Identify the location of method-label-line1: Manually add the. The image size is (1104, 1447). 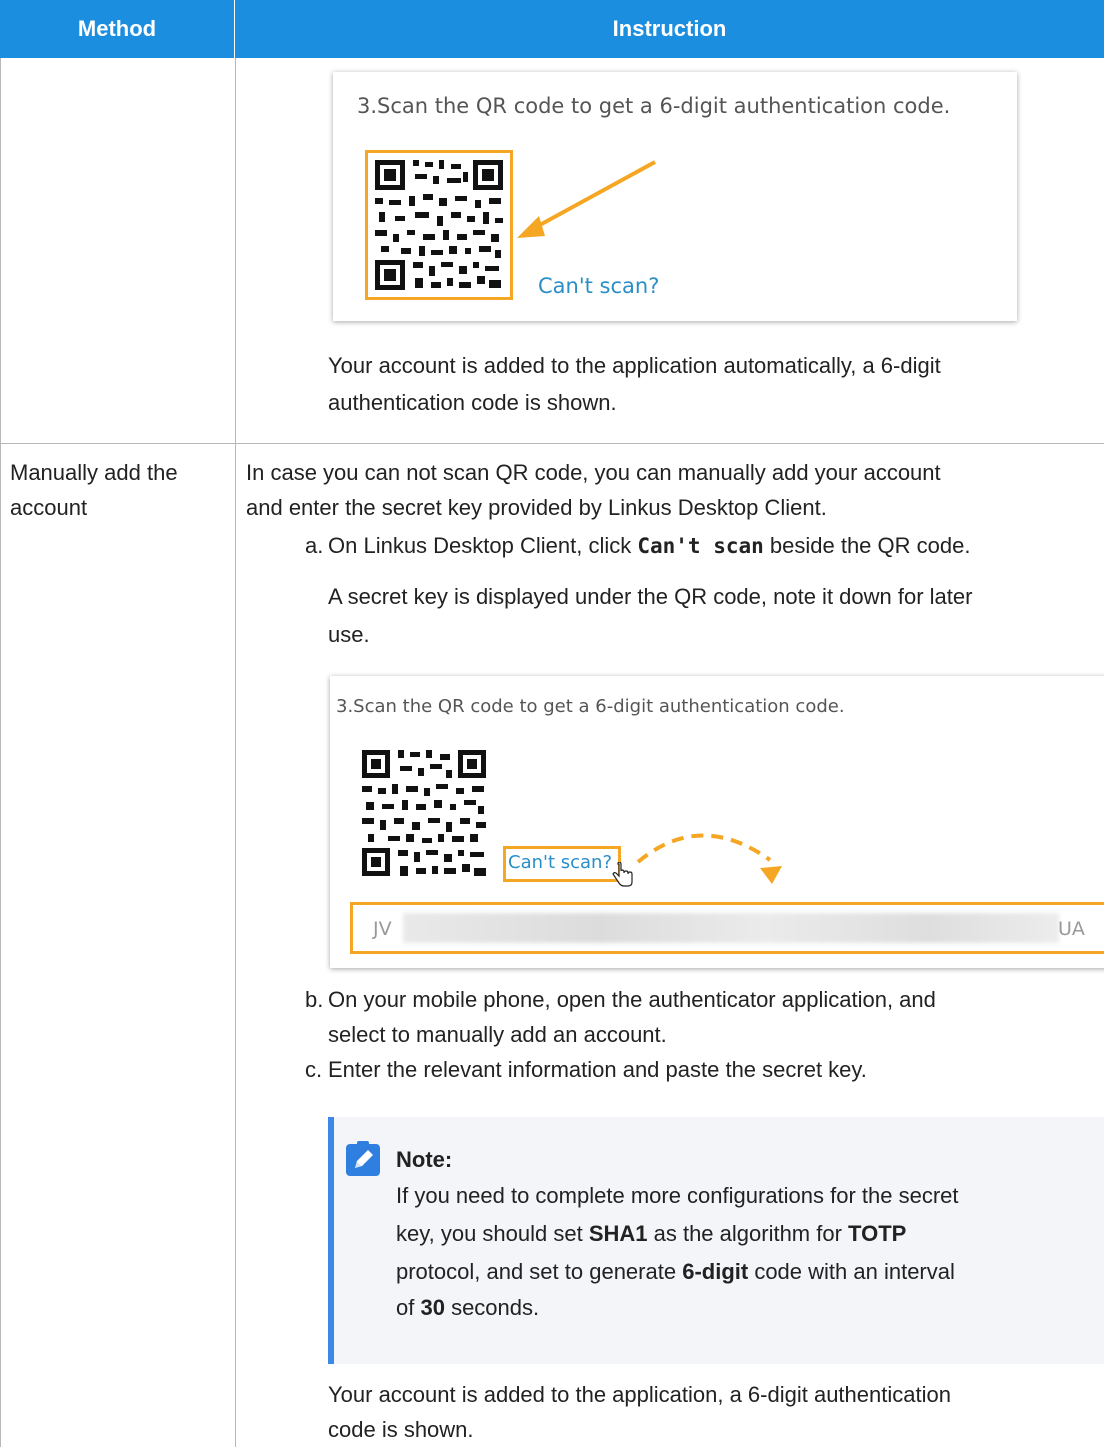
(94, 472).